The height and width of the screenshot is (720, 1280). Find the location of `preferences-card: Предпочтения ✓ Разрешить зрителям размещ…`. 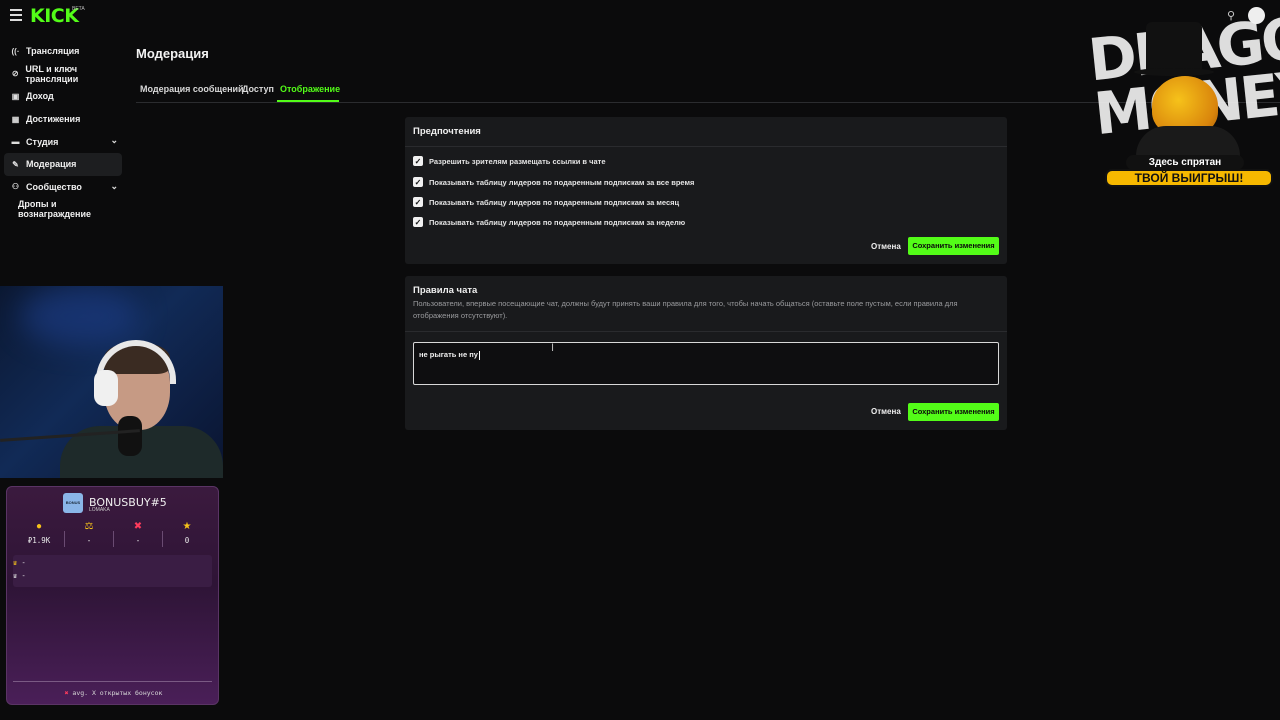

preferences-card: Предпочтения ✓ Разрешить зрителям размещ… is located at coordinates (706, 190).